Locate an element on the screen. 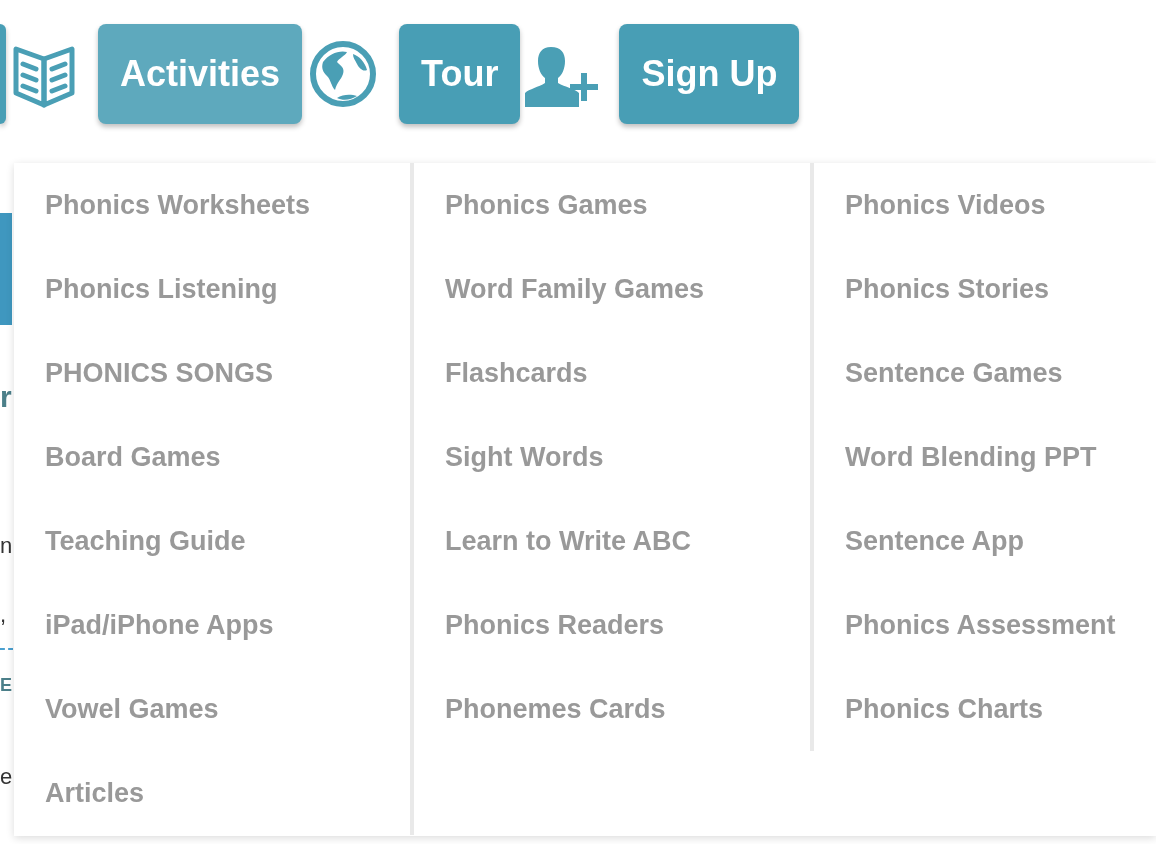  book-icon is located at coordinates (44, 77).